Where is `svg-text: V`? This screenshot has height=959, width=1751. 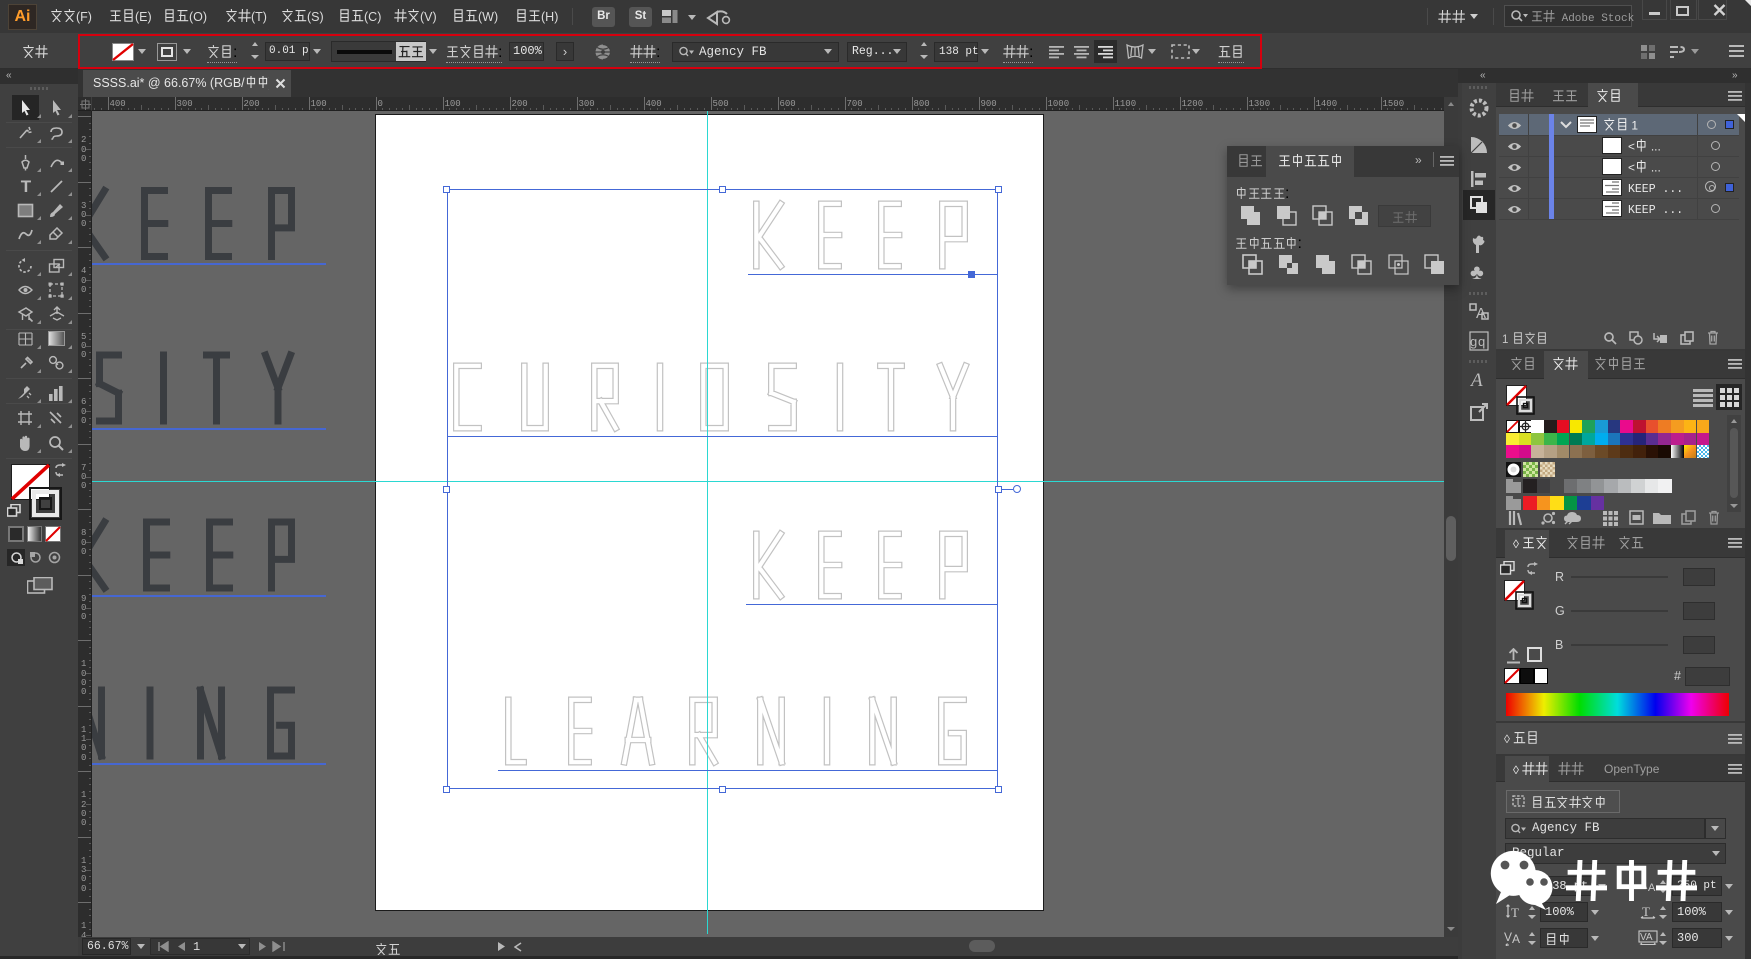
svg-text: V is located at coordinates (1508, 937).